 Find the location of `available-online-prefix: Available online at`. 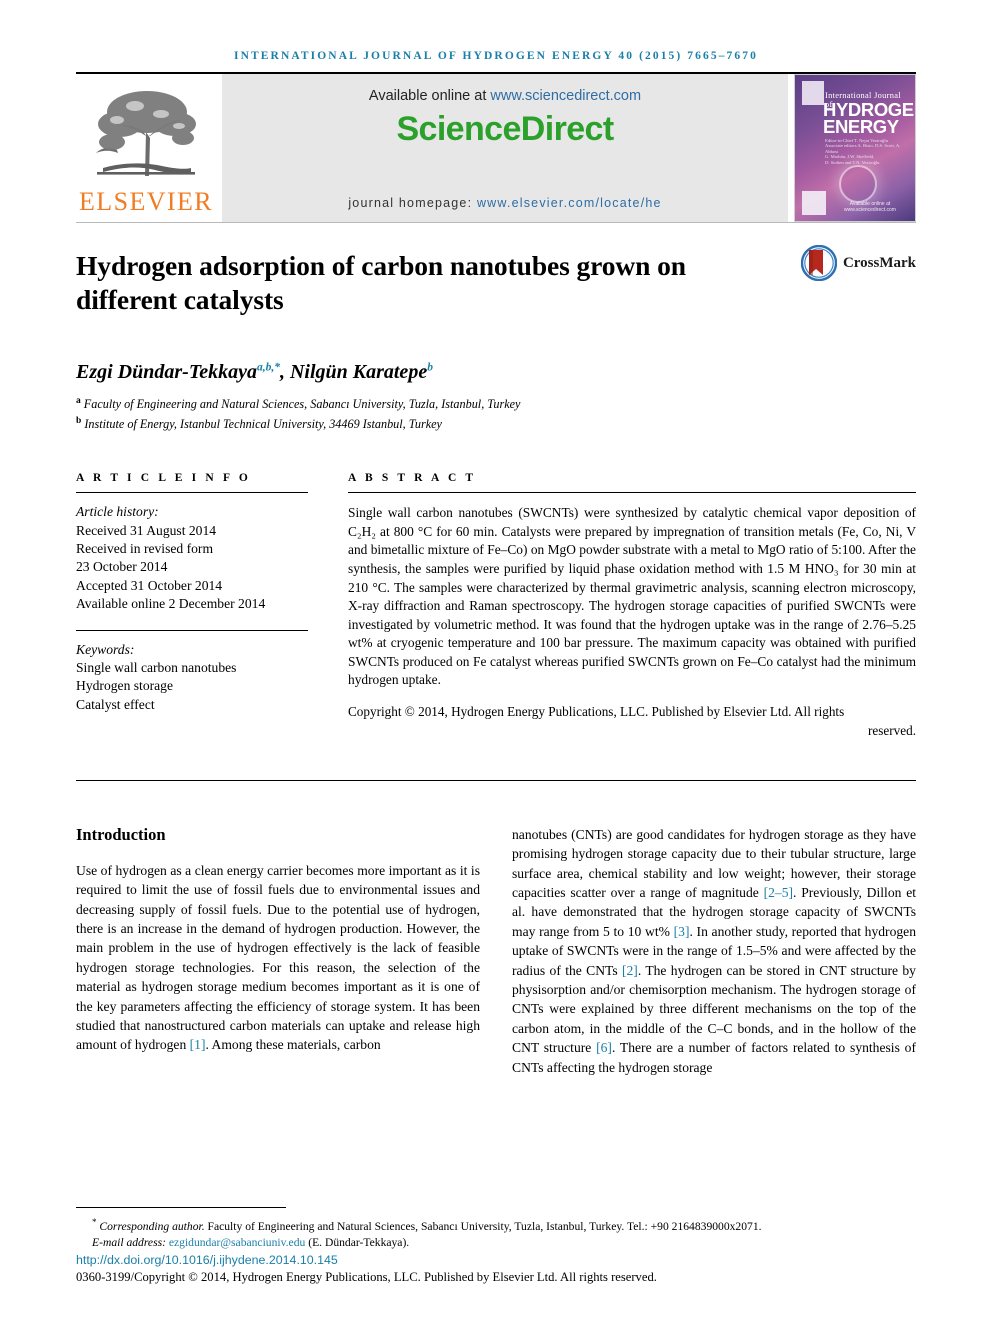

available-online-prefix: Available online at is located at coordinates (429, 96).